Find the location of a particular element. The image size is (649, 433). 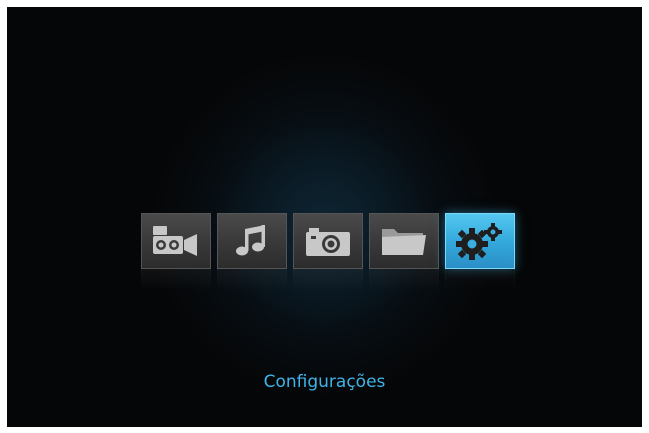

music-note-icon is located at coordinates (252, 241).